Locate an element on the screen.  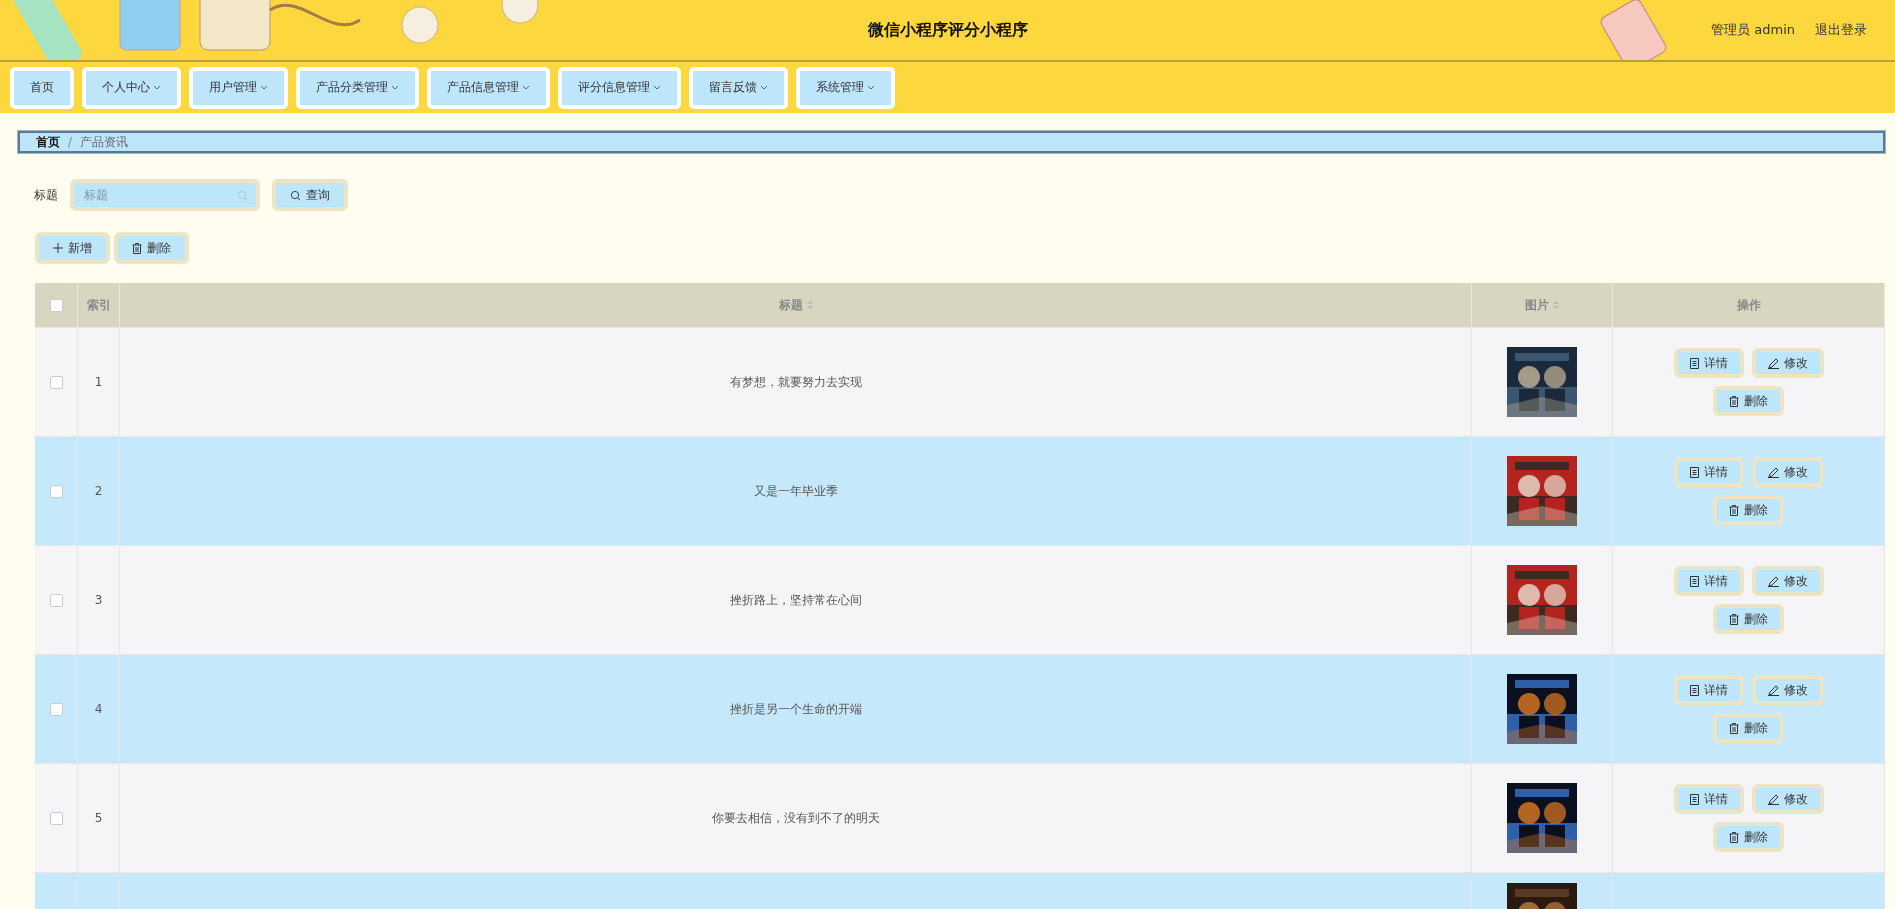
query-button: 查询 is located at coordinates (310, 195).